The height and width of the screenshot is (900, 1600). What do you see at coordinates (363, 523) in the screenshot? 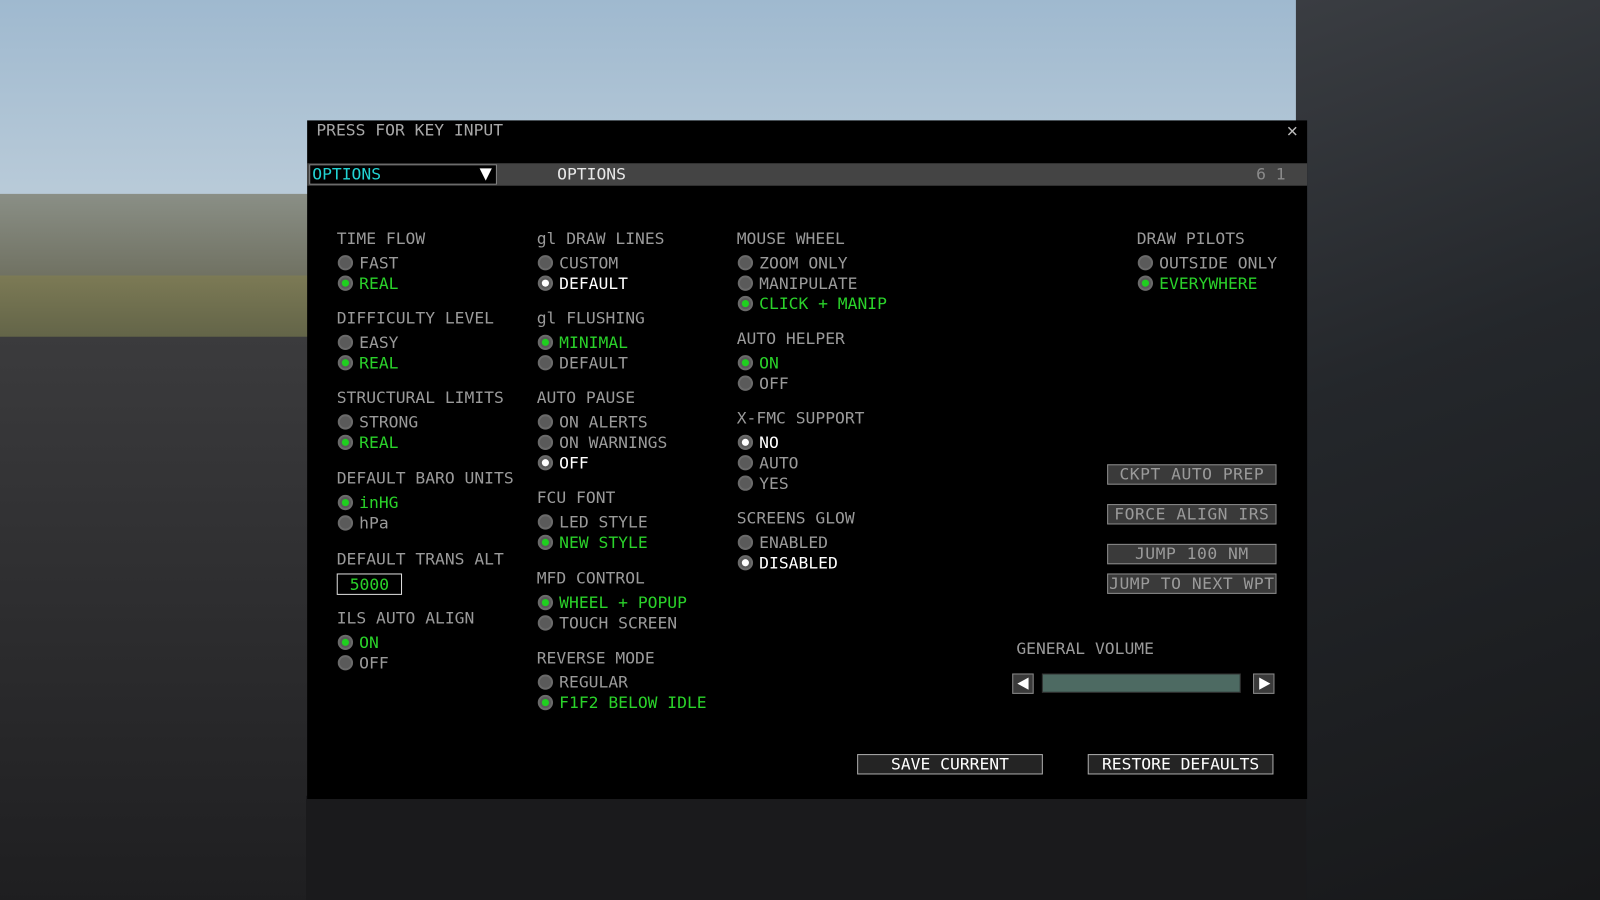
I see `default-baro-units-option: hPa` at bounding box center [363, 523].